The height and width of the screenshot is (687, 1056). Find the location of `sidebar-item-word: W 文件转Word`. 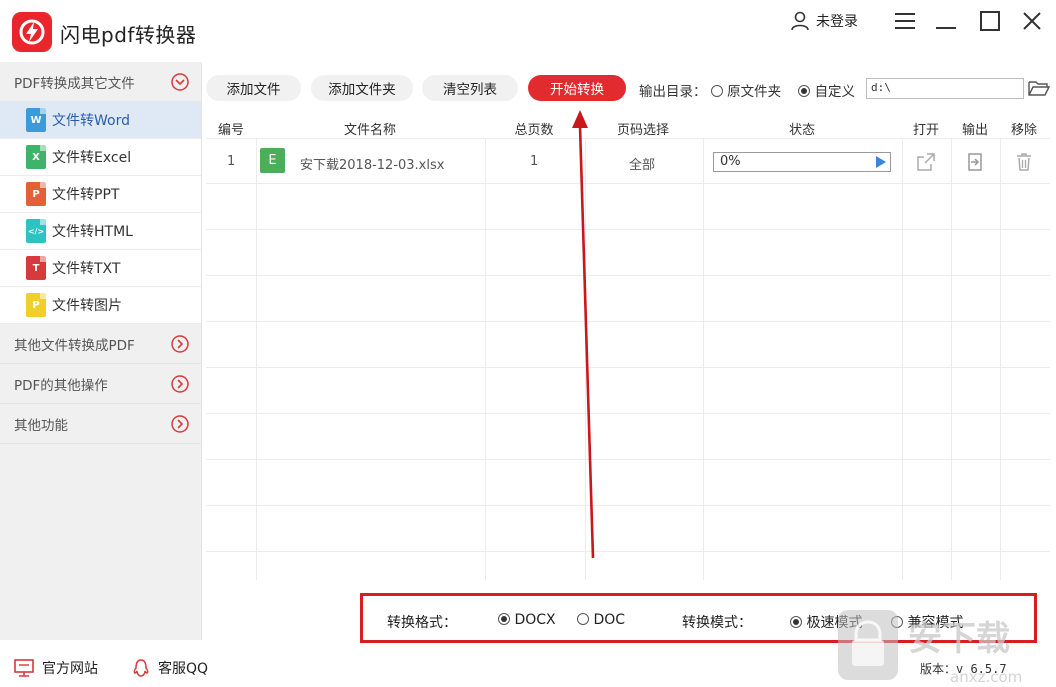

sidebar-item-word: W 文件转Word is located at coordinates (100, 120).